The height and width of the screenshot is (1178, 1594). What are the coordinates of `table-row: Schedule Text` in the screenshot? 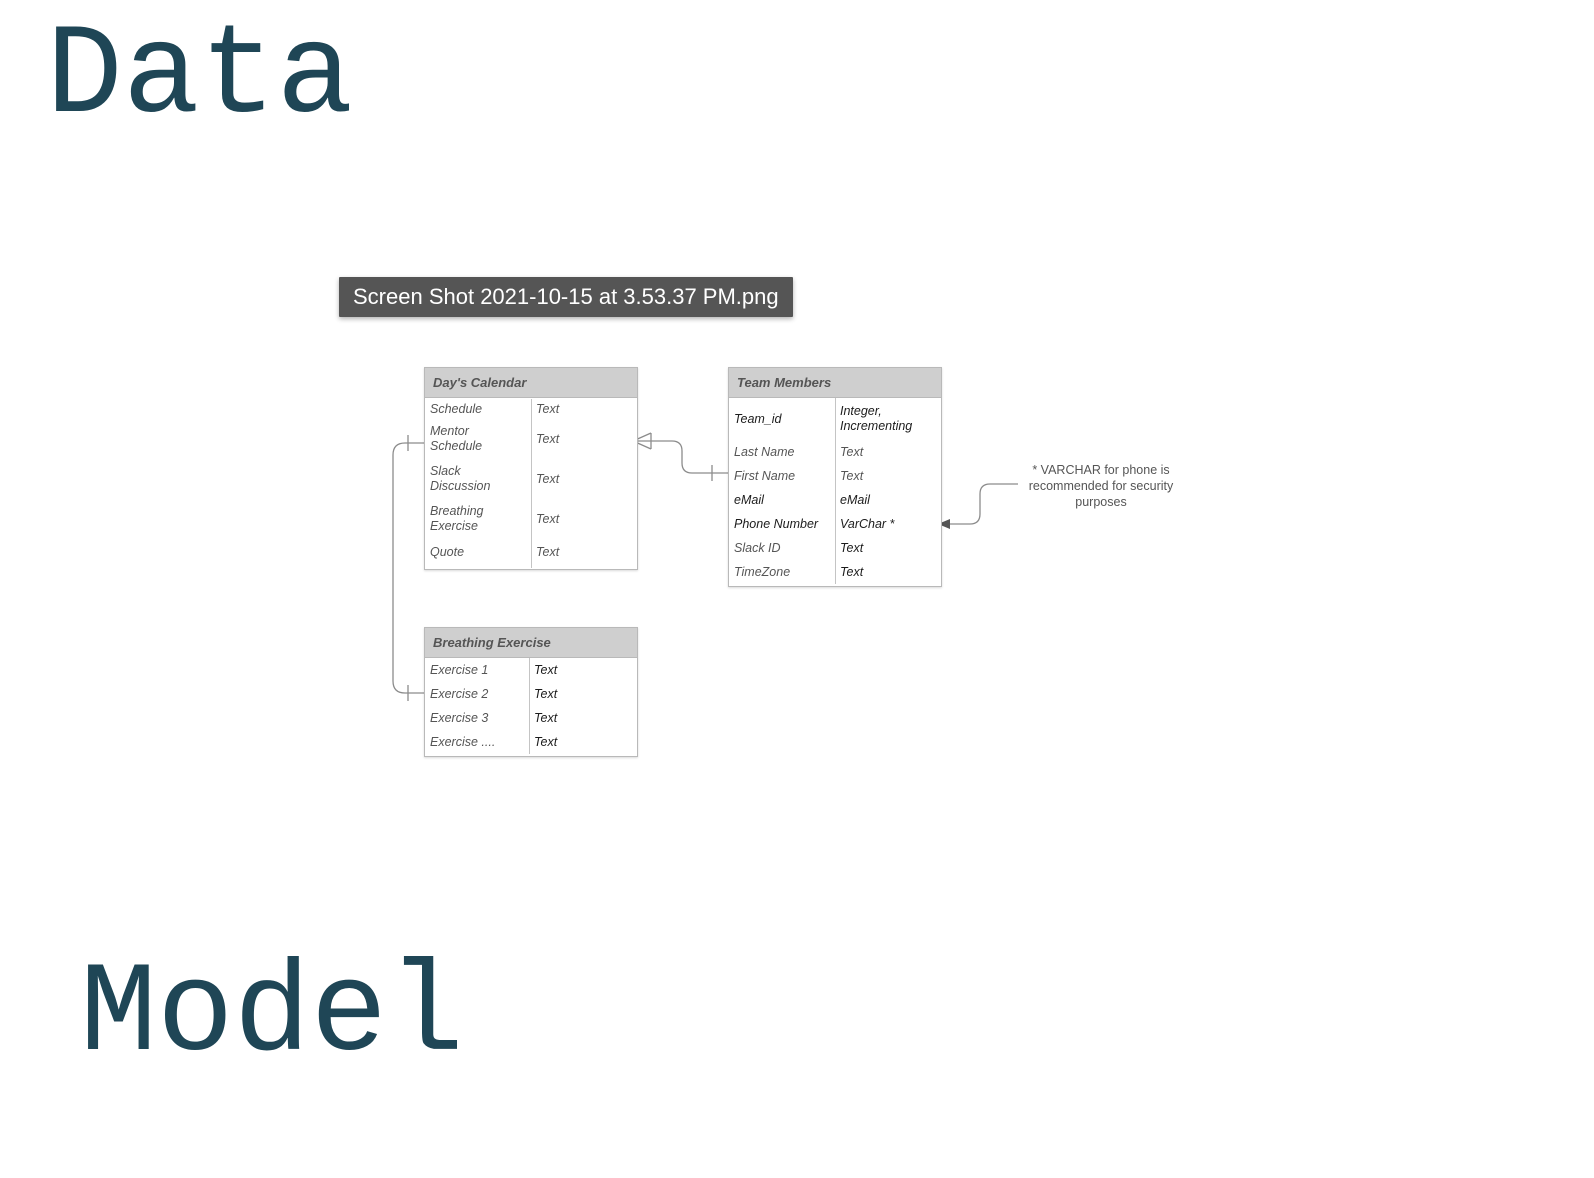 It's located at (531, 409).